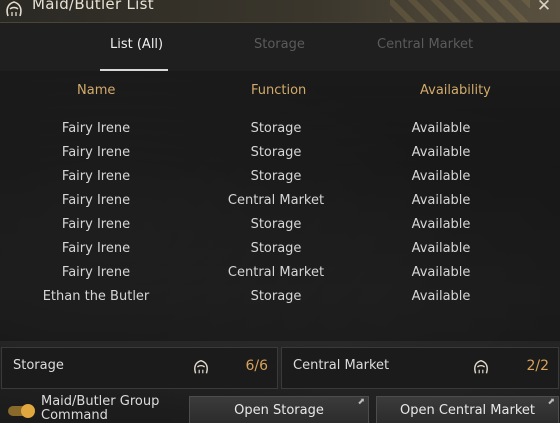  I want to click on tab-list-all: List (All), so click(136, 44).